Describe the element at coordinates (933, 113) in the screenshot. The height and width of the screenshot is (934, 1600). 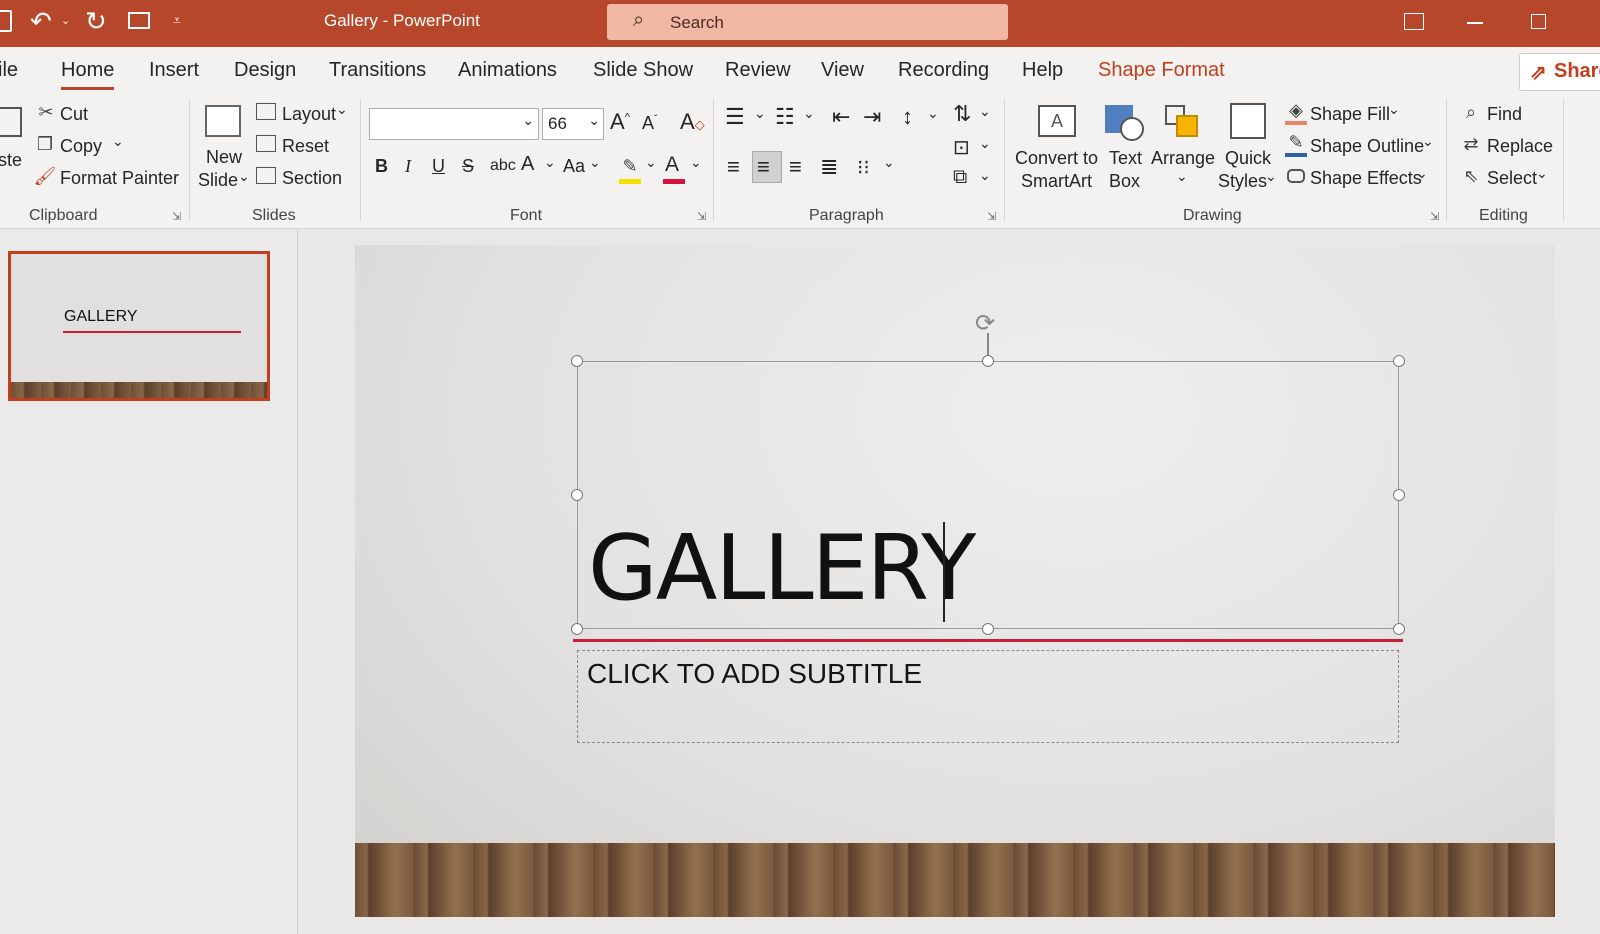
I see `line-spacing-dropdown-icon: ⌄` at that location.